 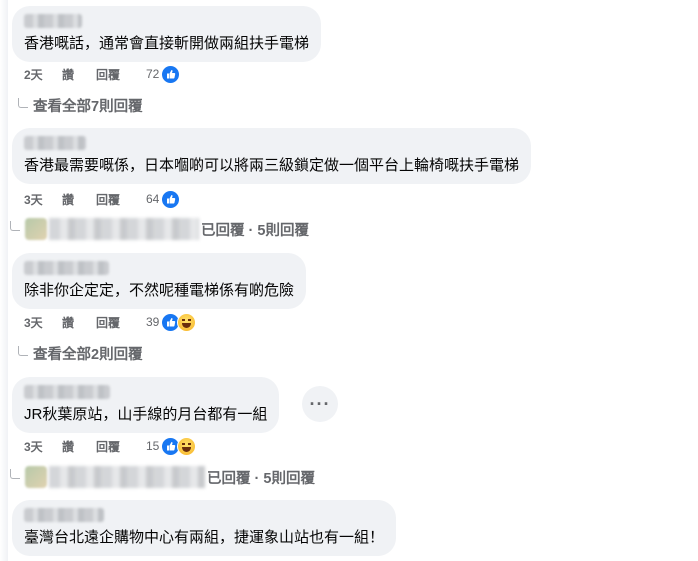 I want to click on reaction-count: 64, so click(x=152, y=199).